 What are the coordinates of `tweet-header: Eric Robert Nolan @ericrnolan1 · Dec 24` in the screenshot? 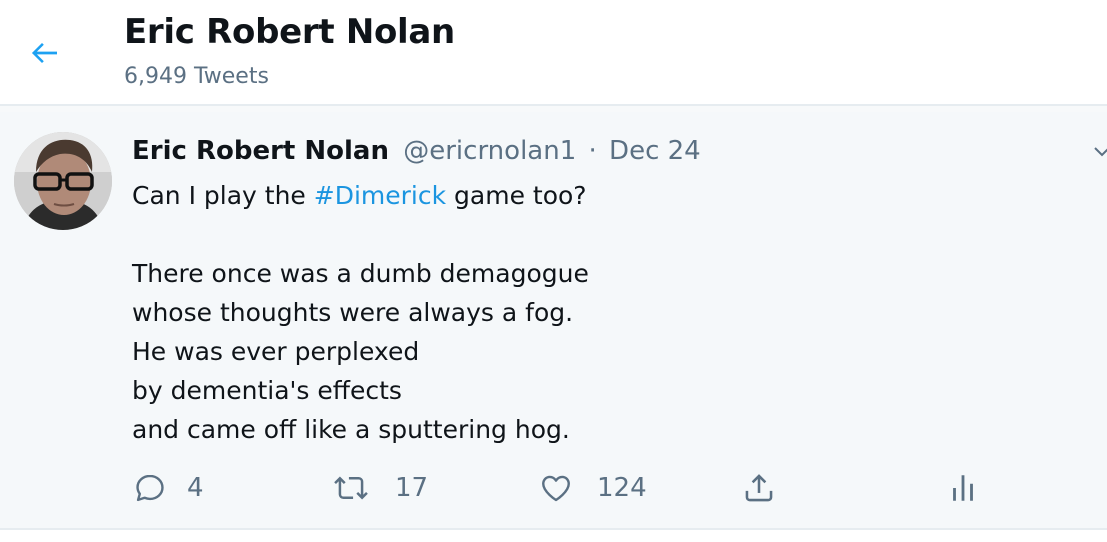 It's located at (416, 151).